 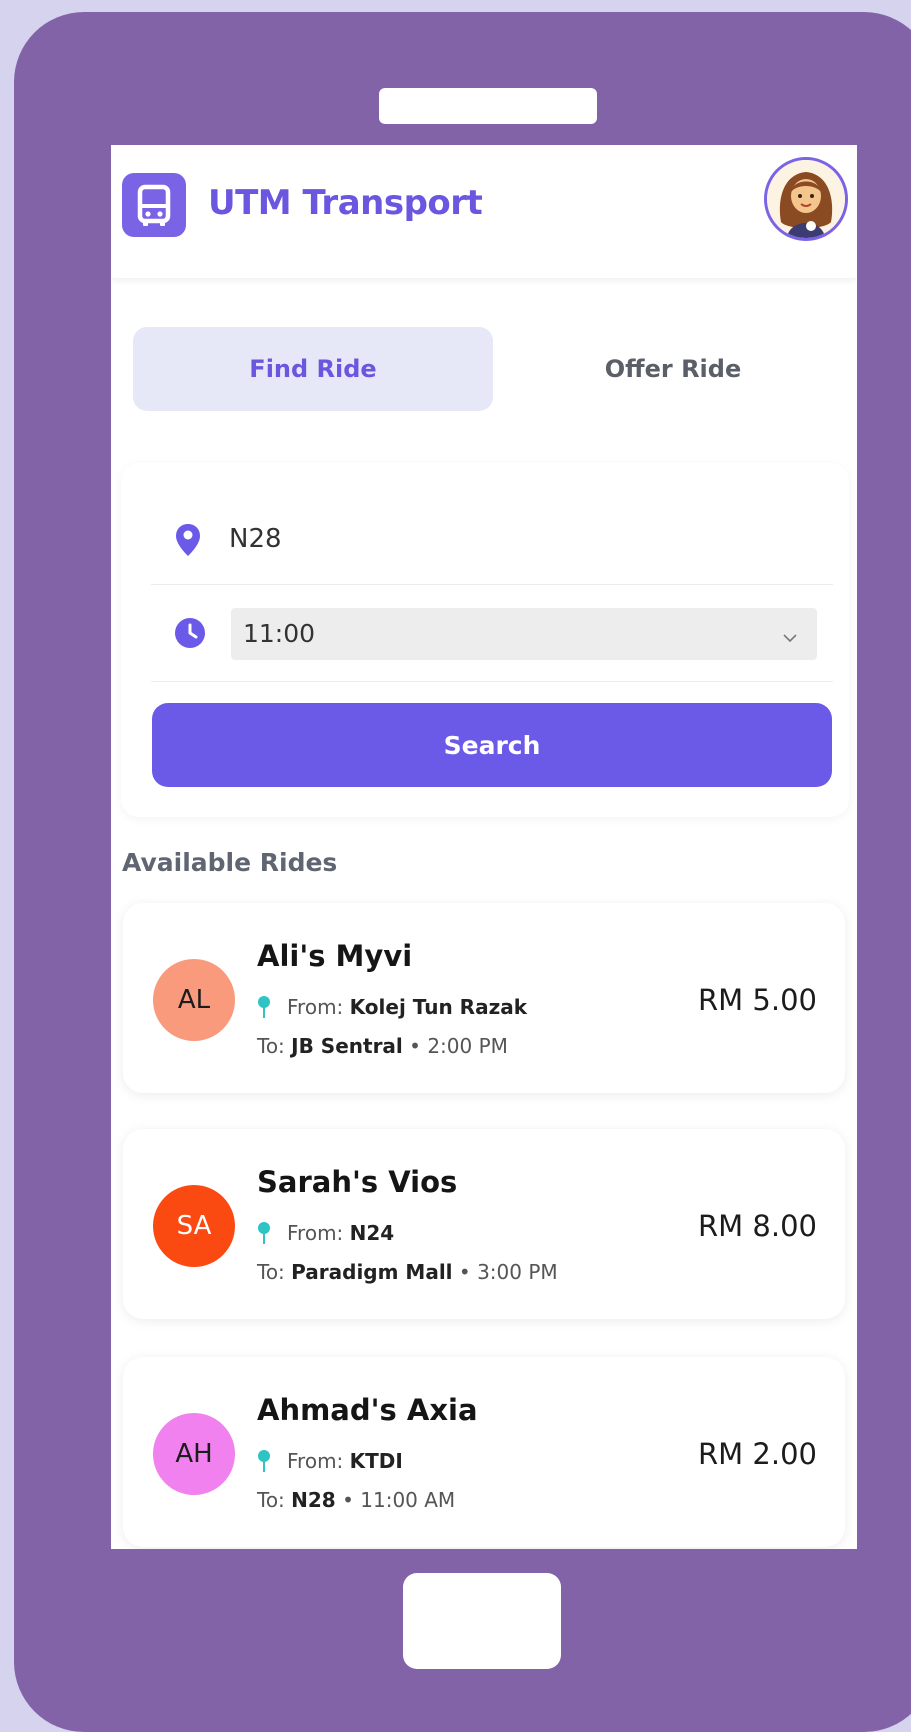 What do you see at coordinates (488, 106) in the screenshot?
I see `phone-speaker` at bounding box center [488, 106].